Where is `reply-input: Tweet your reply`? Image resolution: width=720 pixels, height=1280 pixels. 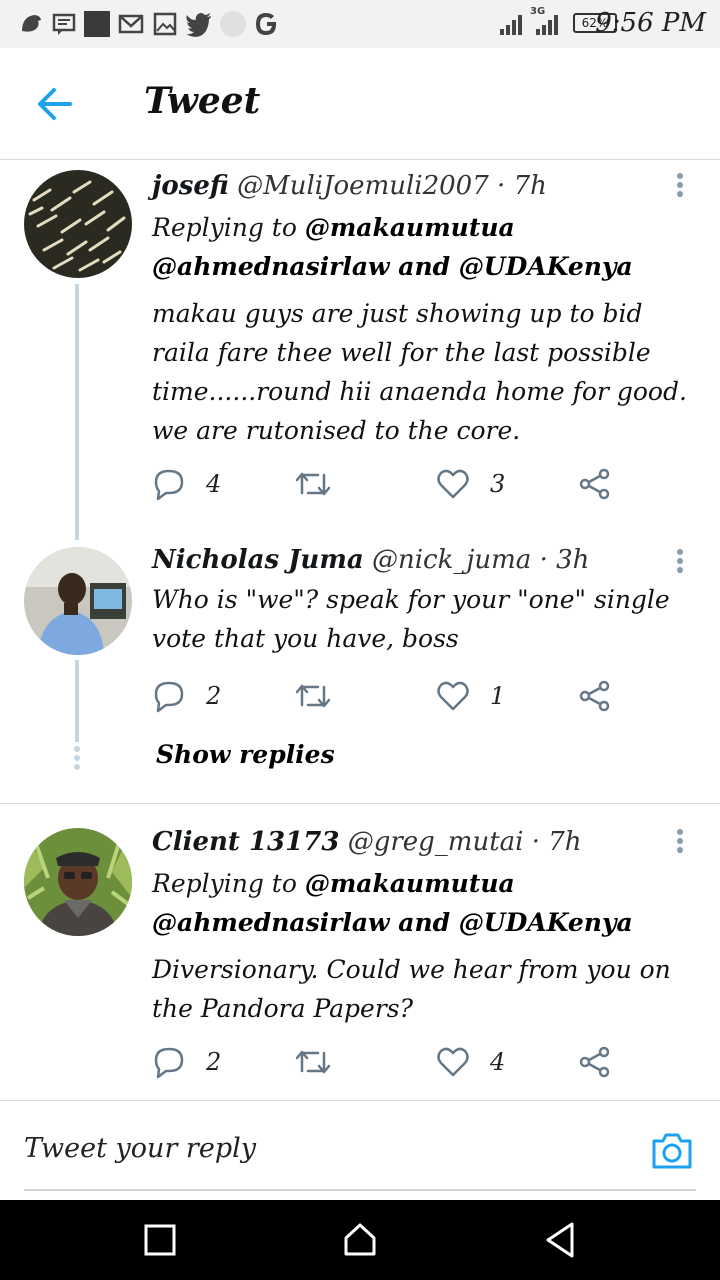
reply-input: Tweet your reply is located at coordinates (140, 1148).